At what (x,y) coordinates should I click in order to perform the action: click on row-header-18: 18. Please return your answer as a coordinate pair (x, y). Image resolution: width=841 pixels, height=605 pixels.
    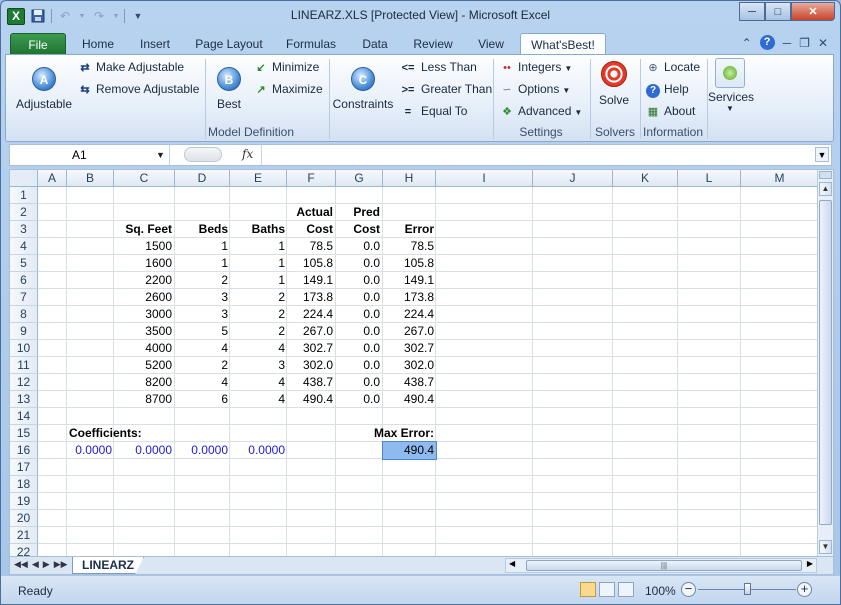
    Looking at the image, I should click on (24, 484).